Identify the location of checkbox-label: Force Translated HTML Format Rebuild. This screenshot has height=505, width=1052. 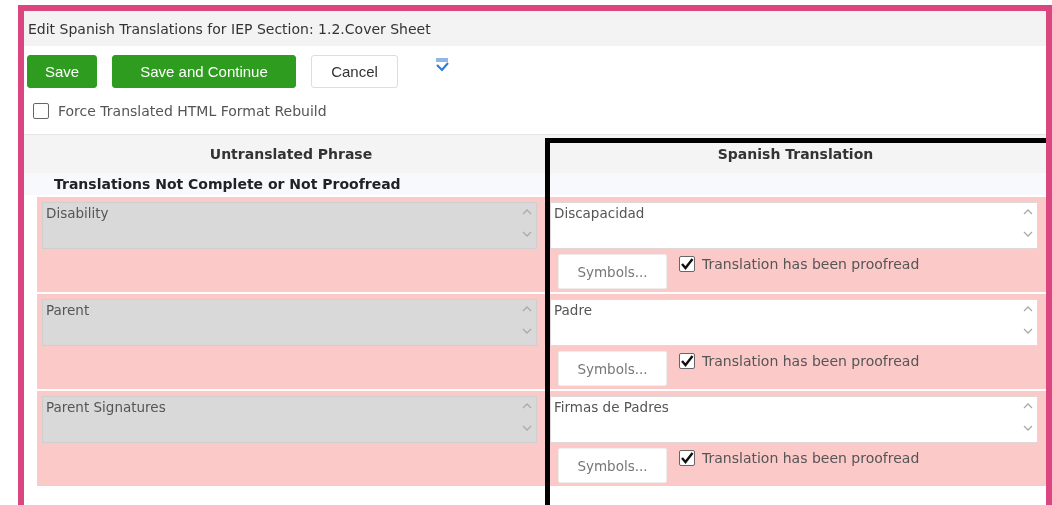
(192, 111).